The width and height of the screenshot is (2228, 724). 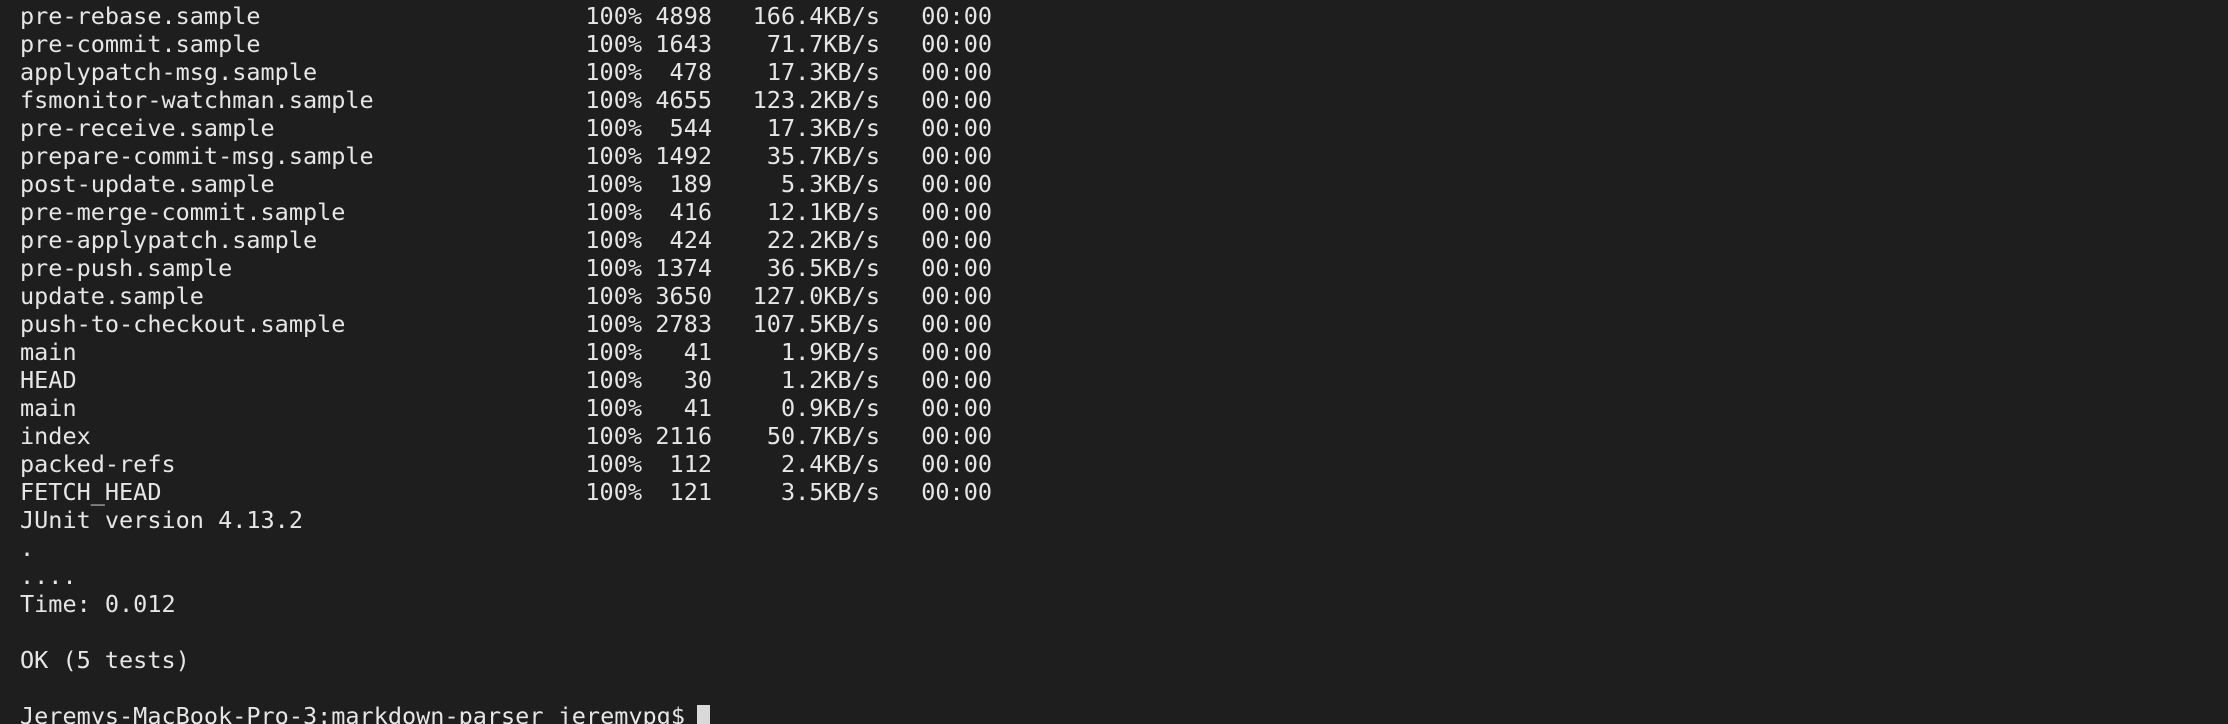 What do you see at coordinates (690, 240) in the screenshot?
I see `file-size: 424` at bounding box center [690, 240].